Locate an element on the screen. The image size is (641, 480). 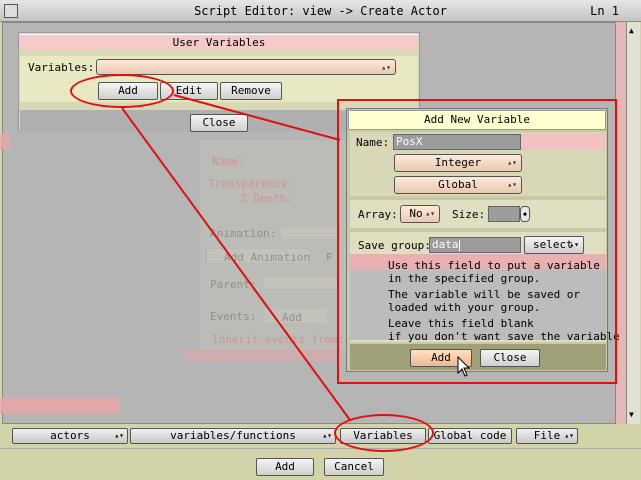
annotation-line-to-dialog is located at coordinates (257, 117).